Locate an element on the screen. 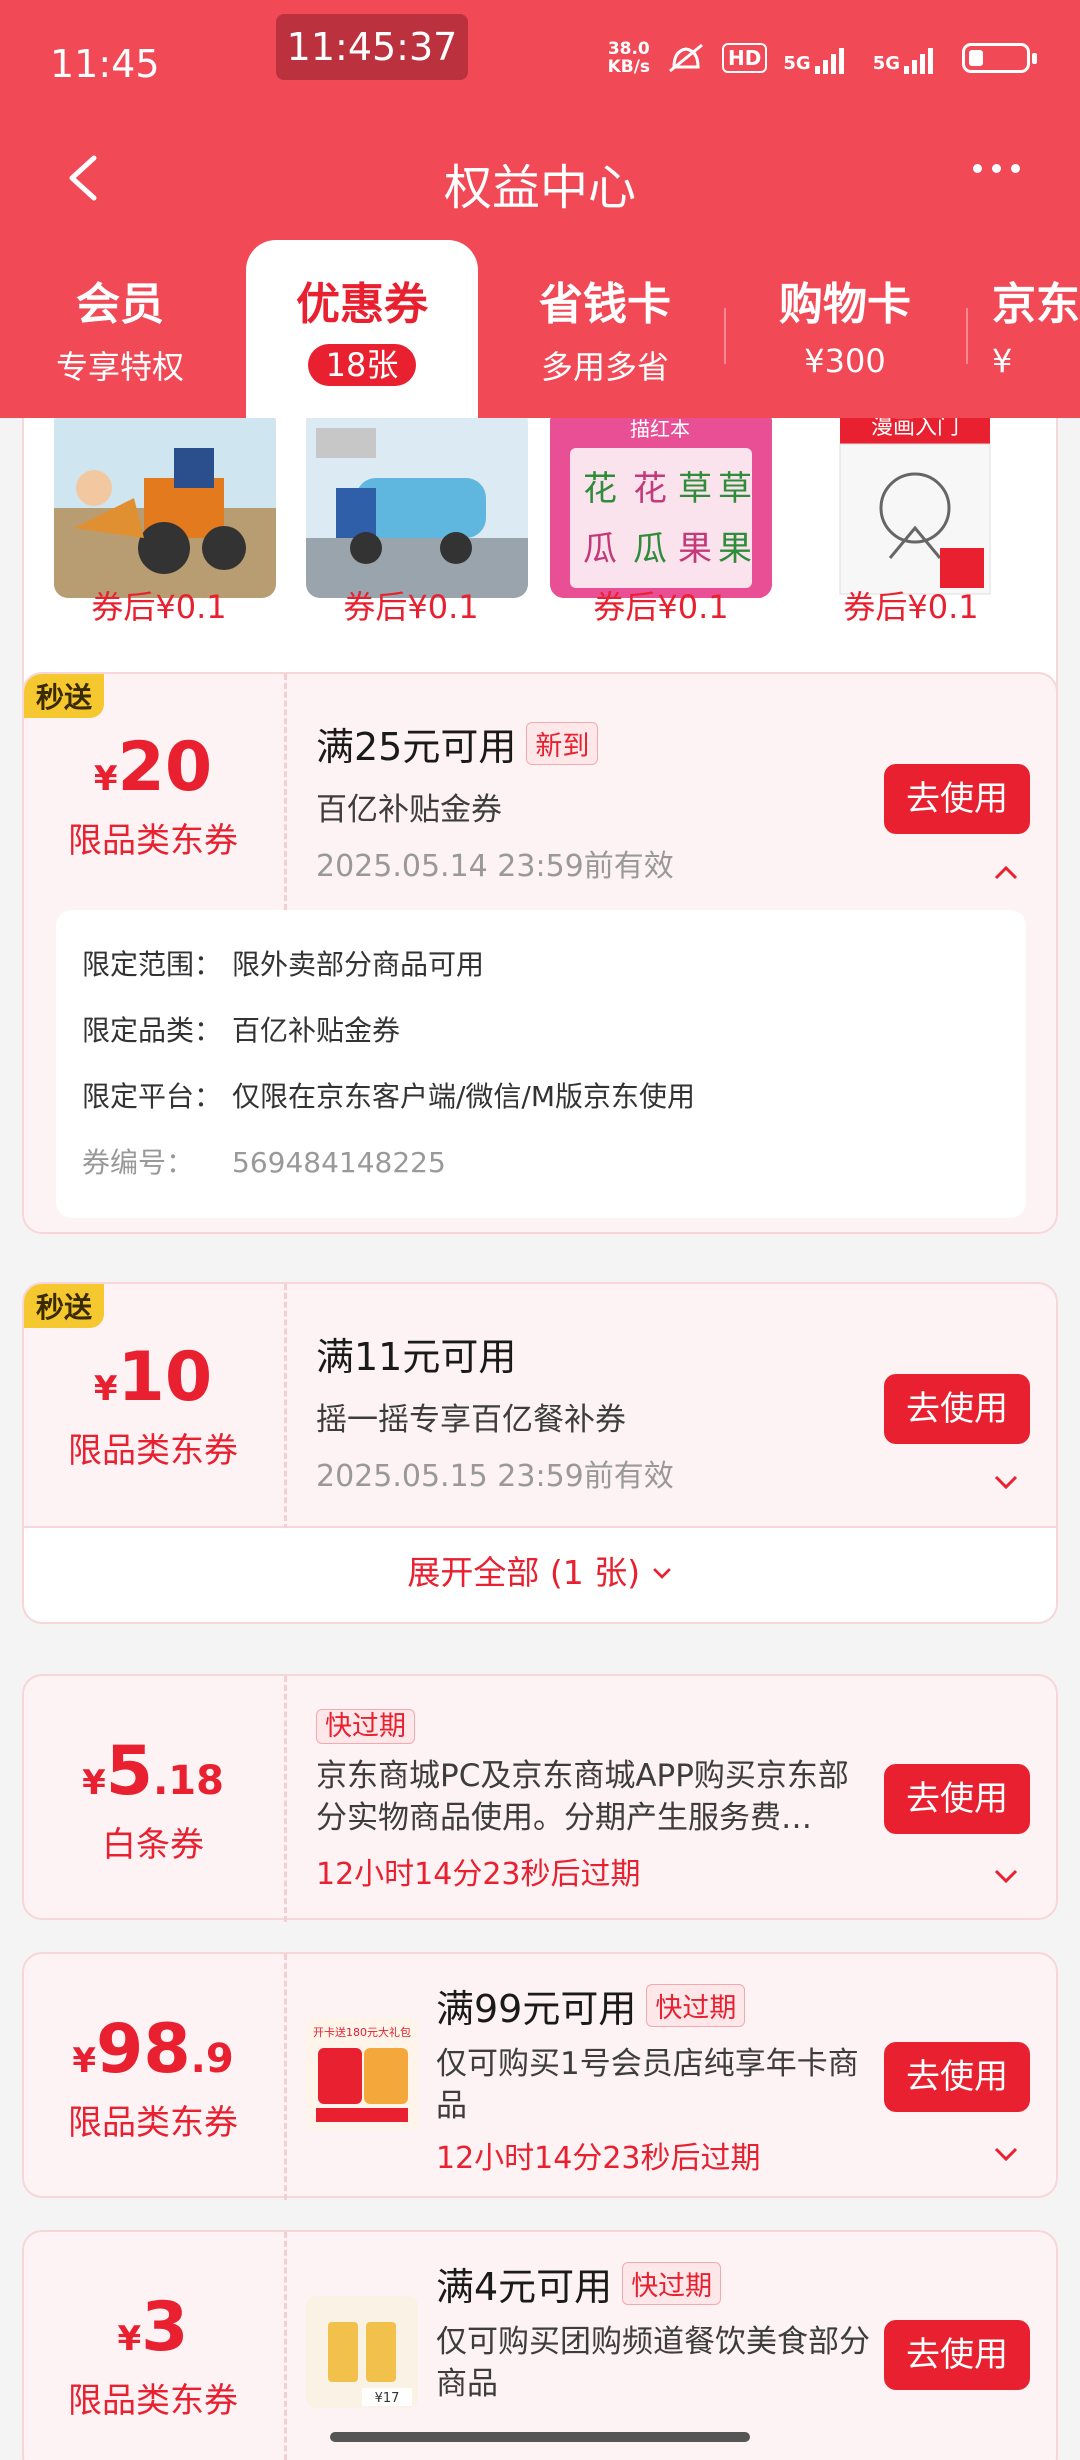 This screenshot has height=2460, width=1080. chevron-up-icon is located at coordinates (1006, 872).